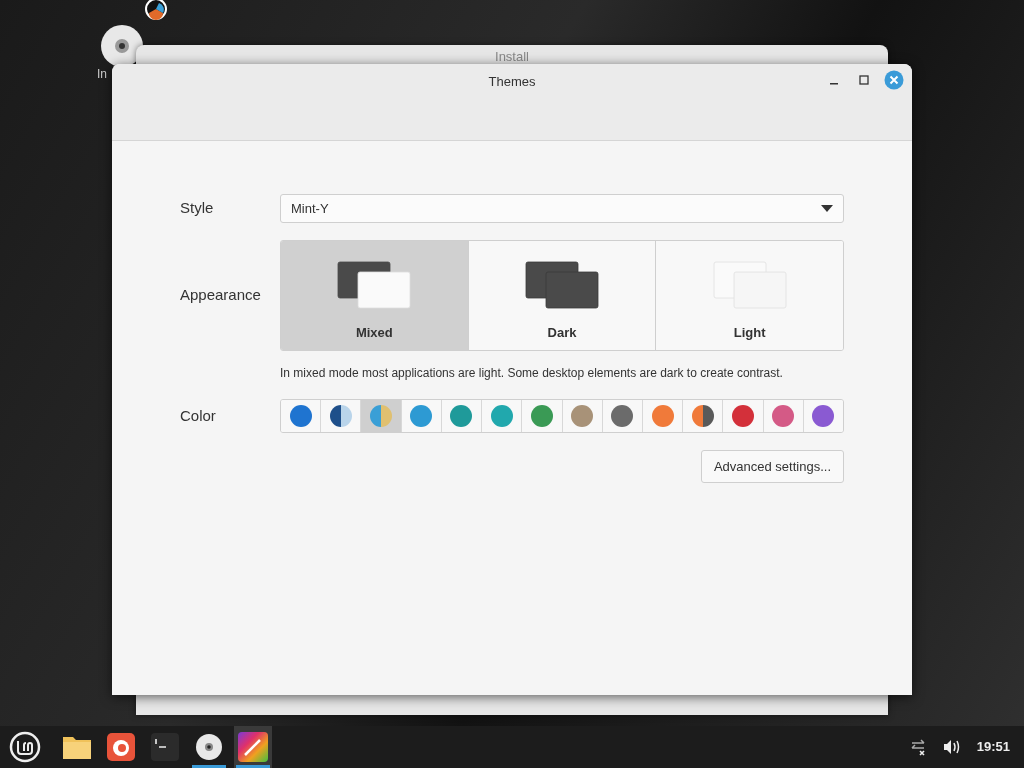  I want to click on color-label: Color, so click(198, 415).